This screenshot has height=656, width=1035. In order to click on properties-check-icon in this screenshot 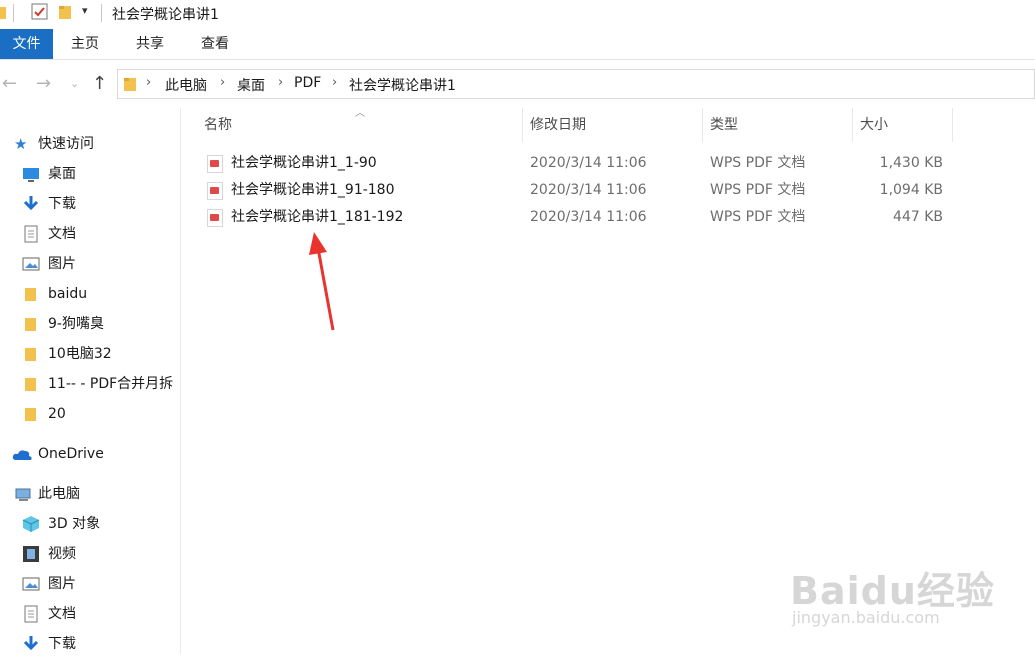, I will do `click(40, 12)`.